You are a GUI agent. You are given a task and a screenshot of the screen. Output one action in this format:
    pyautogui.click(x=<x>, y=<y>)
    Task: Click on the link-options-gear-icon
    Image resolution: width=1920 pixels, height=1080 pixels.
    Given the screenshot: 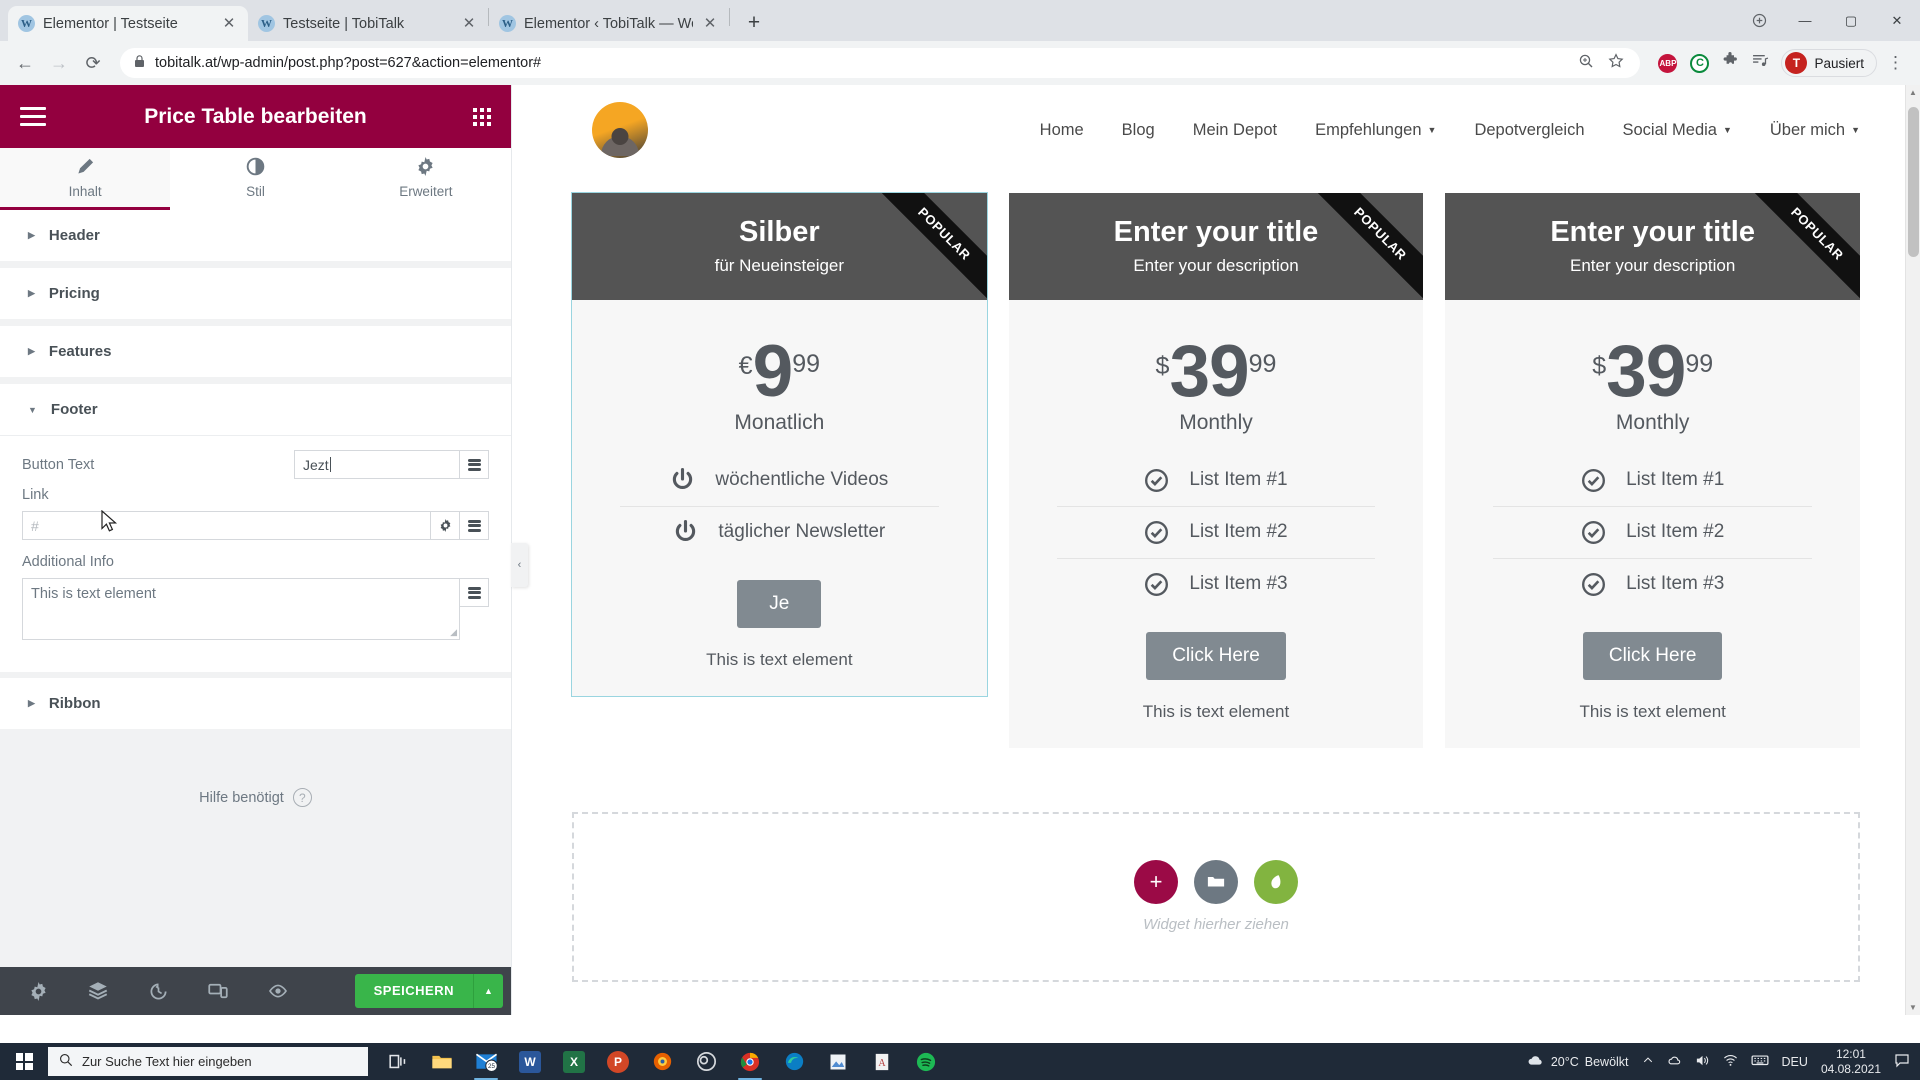 What is the action you would take?
    pyautogui.click(x=445, y=525)
    